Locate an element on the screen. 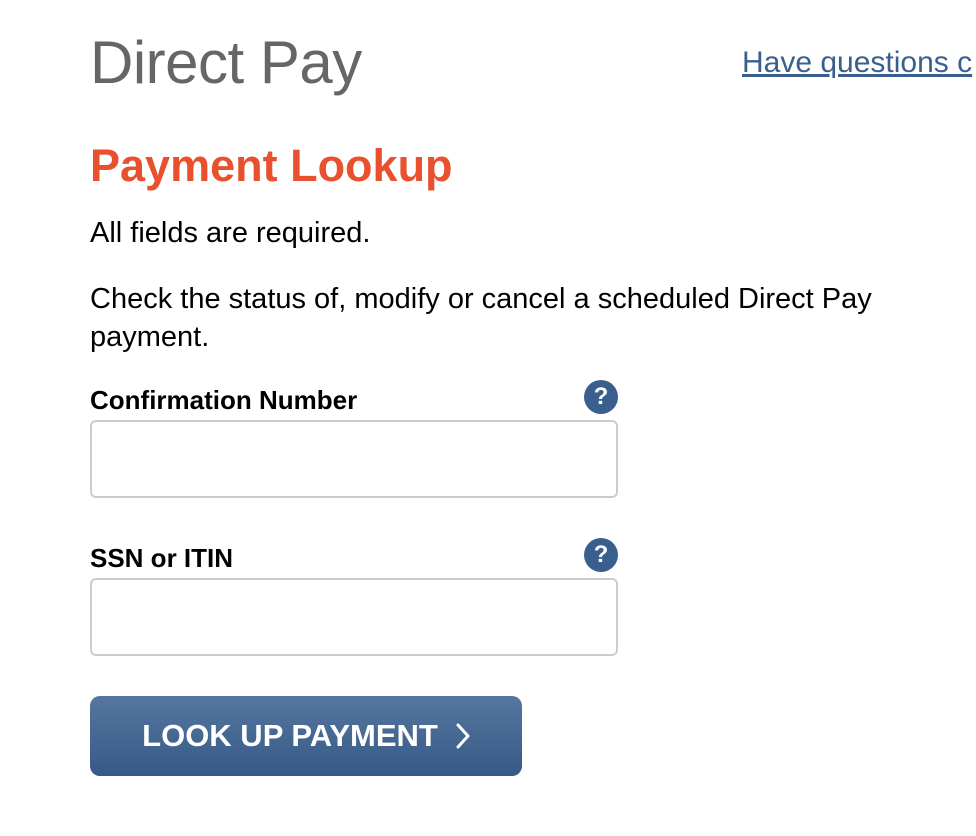 The height and width of the screenshot is (836, 976). confirmation-help-icon: ? is located at coordinates (601, 397).